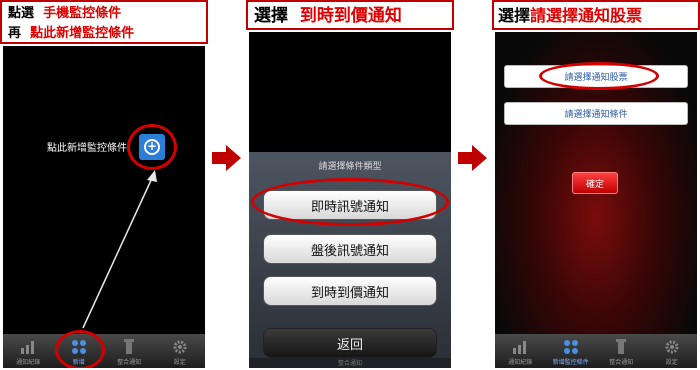 Image resolution: width=700 pixels, height=370 pixels. I want to click on tab-label: 新增監控條件, so click(570, 362).